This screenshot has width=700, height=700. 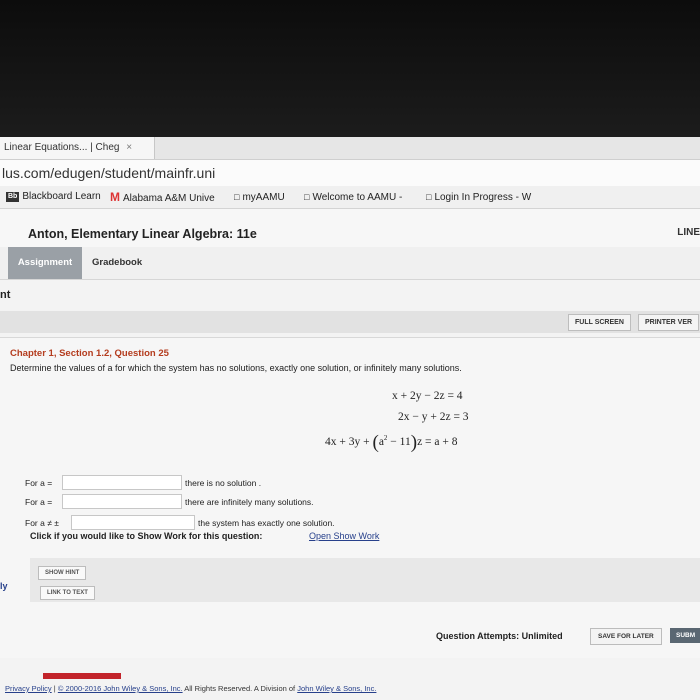 I want to click on no-solution-input, so click(x=122, y=482).